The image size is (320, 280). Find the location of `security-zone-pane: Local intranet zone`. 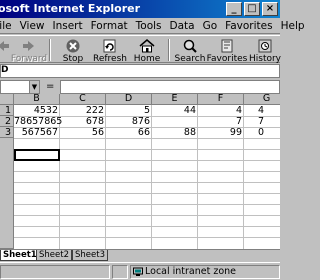

security-zone-pane: Local intranet zone is located at coordinates (205, 272).